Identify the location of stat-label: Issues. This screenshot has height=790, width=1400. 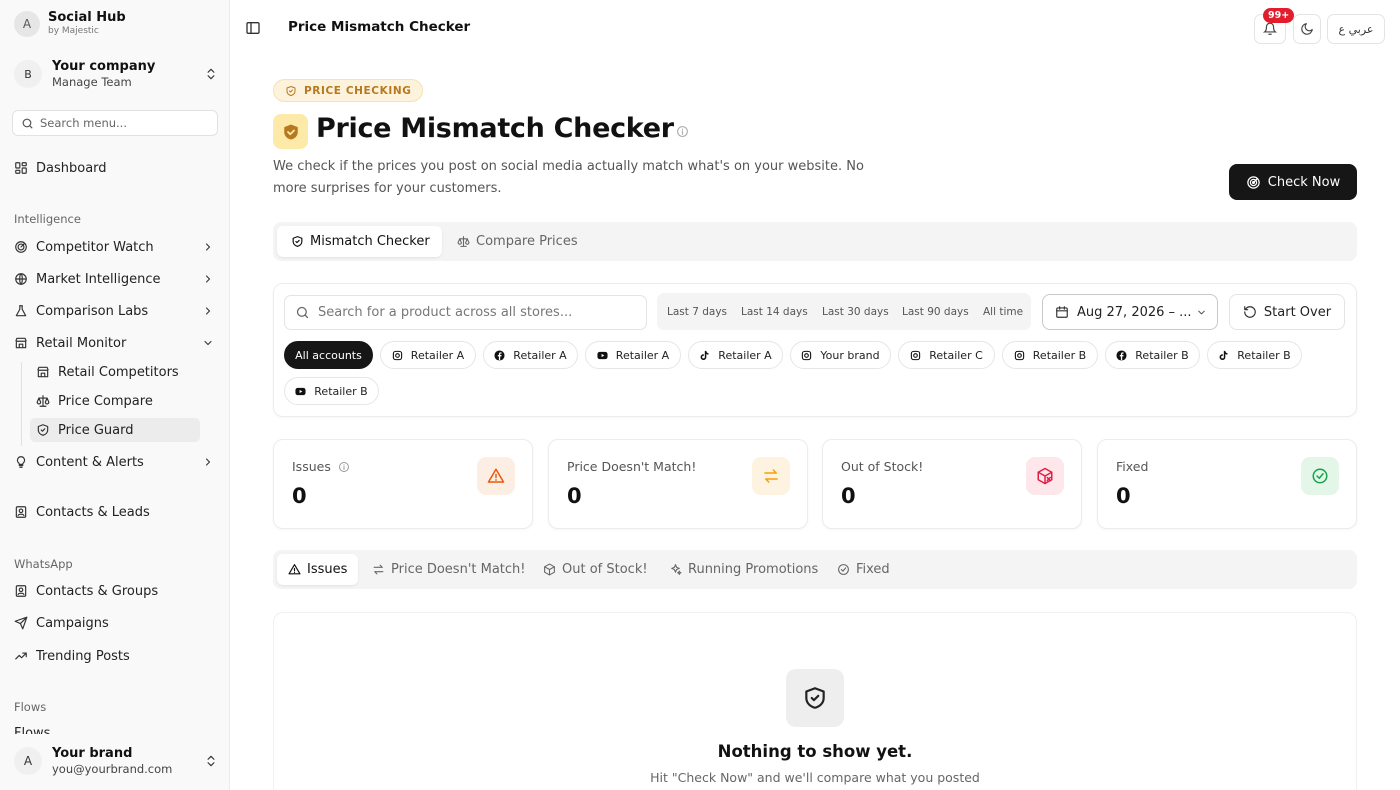
(311, 466).